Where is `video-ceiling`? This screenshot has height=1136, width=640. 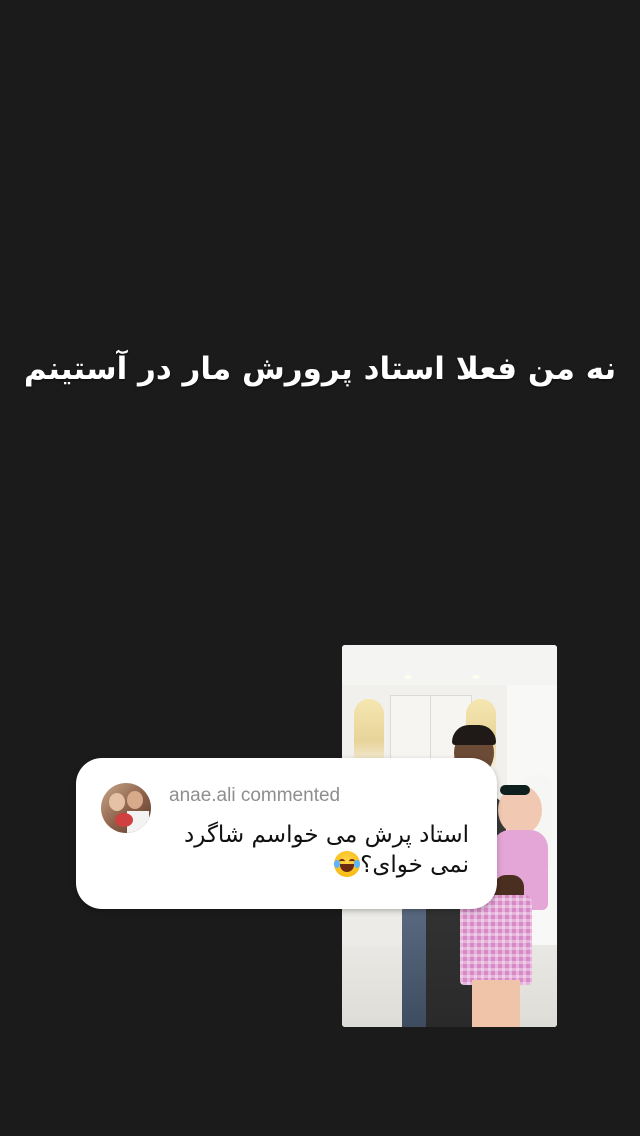 video-ceiling is located at coordinates (449, 666).